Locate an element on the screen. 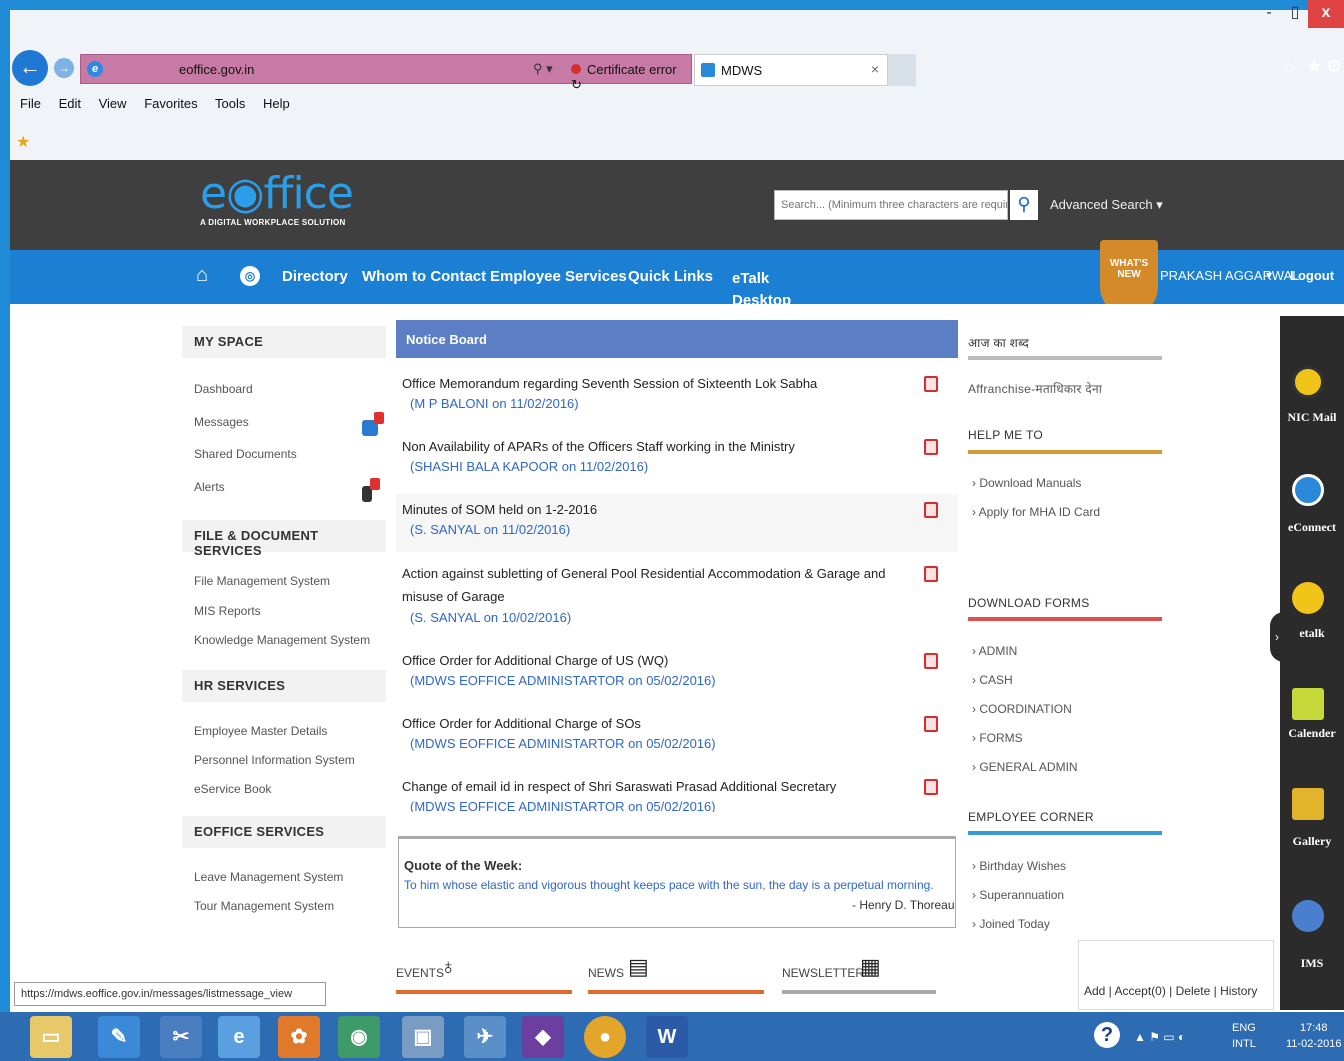 This screenshot has width=1344, height=1061. gallery-icon is located at coordinates (1308, 804).